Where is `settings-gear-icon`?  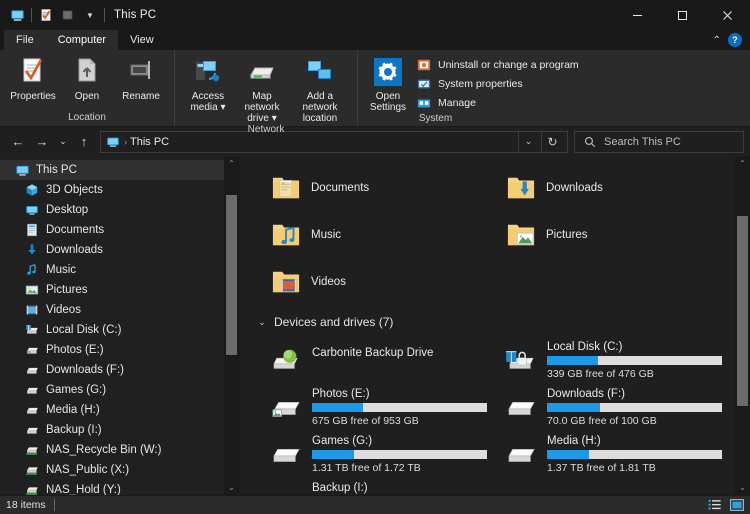 settings-gear-icon is located at coordinates (388, 72).